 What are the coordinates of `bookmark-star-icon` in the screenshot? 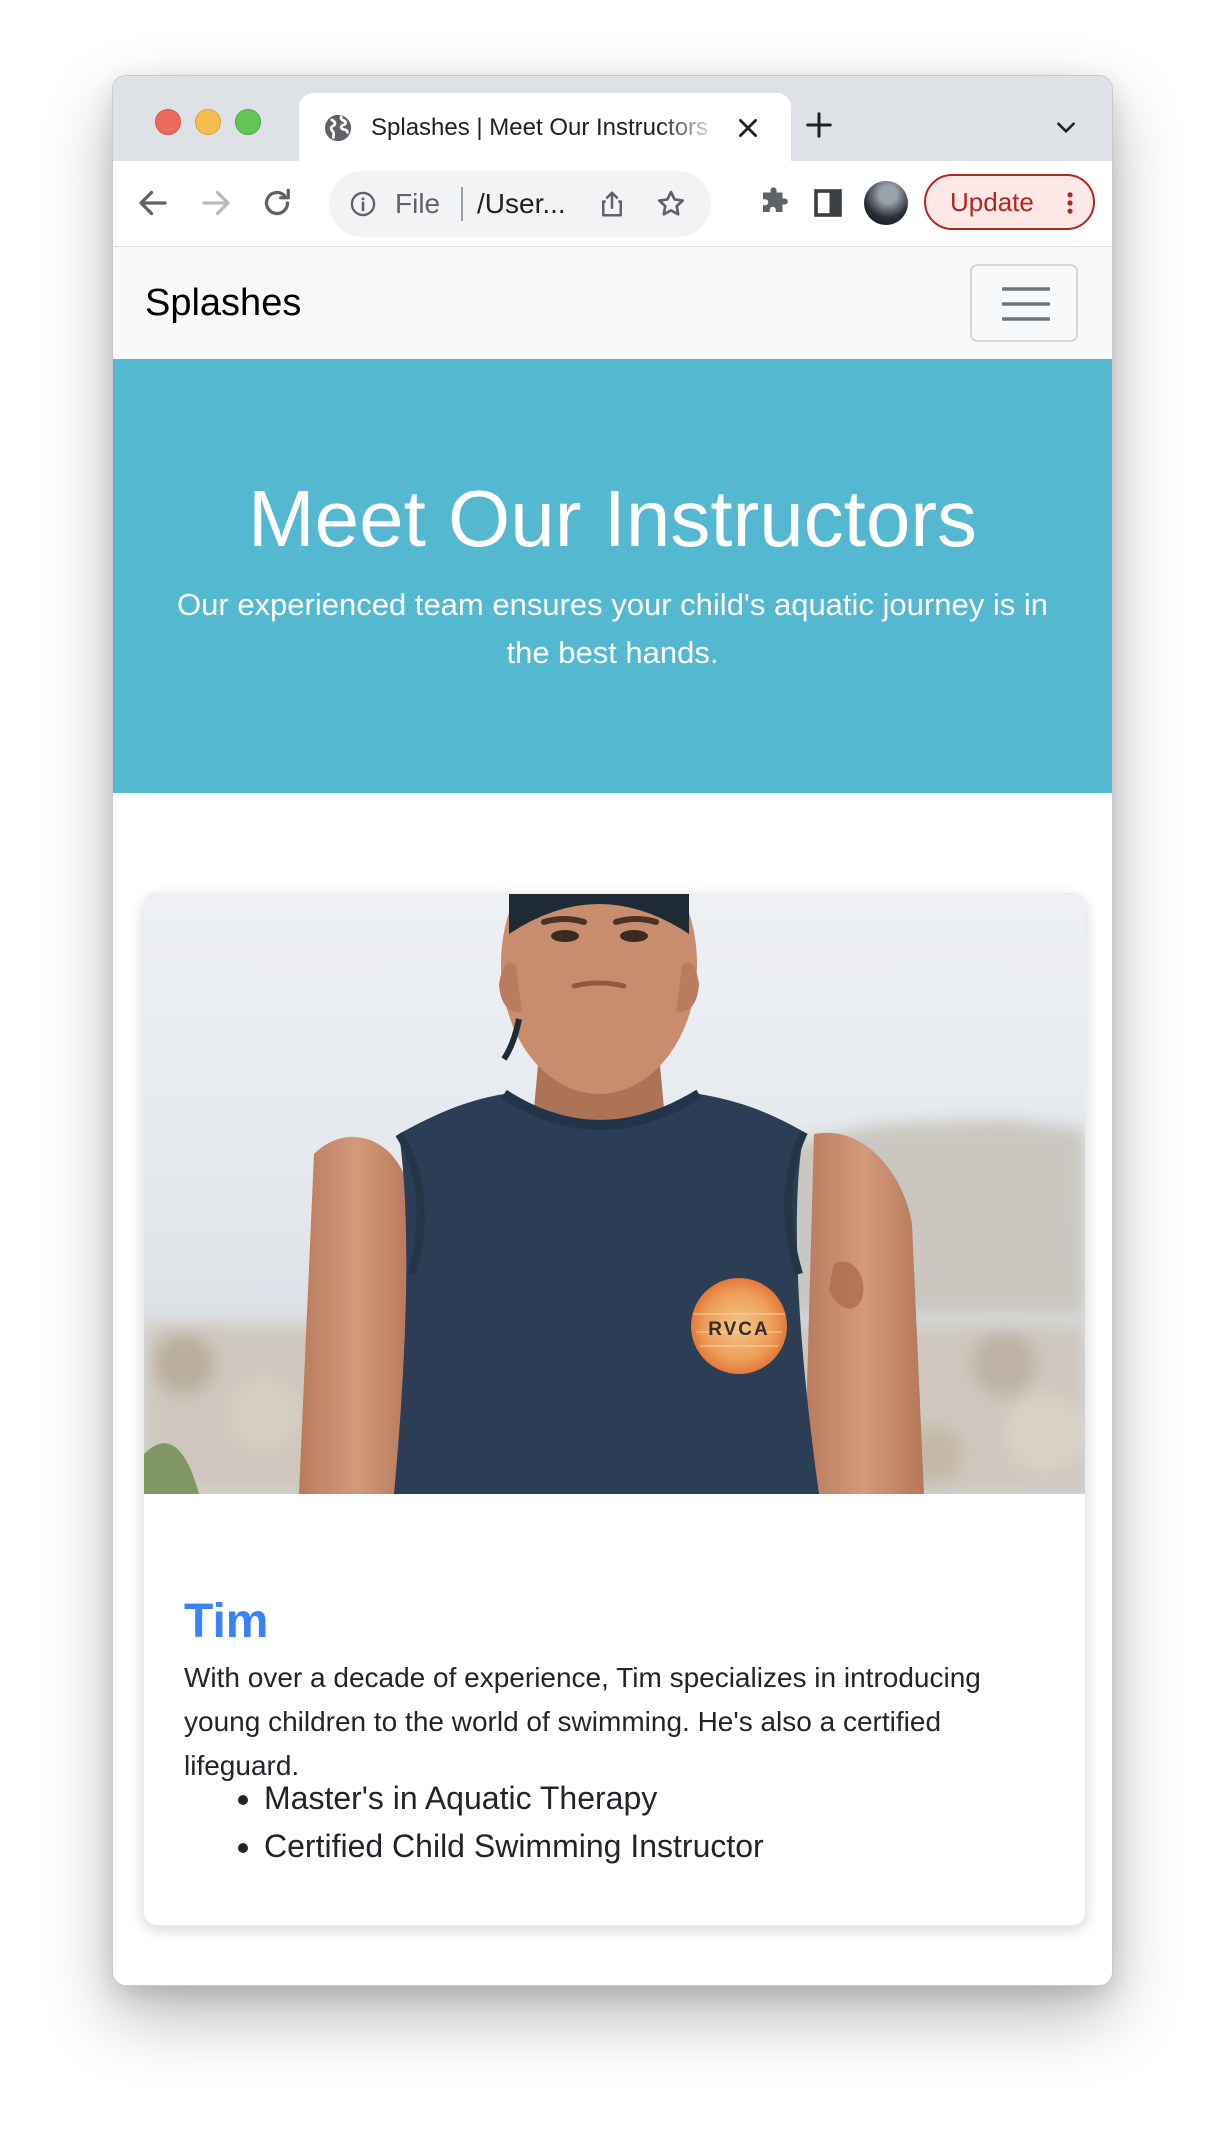 It's located at (671, 204).